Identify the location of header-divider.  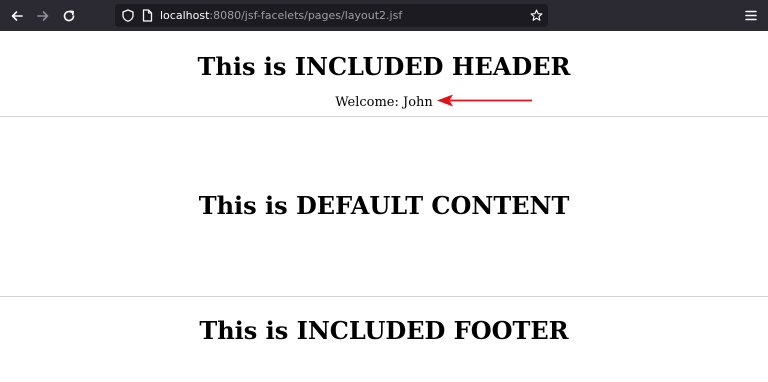
(384, 116).